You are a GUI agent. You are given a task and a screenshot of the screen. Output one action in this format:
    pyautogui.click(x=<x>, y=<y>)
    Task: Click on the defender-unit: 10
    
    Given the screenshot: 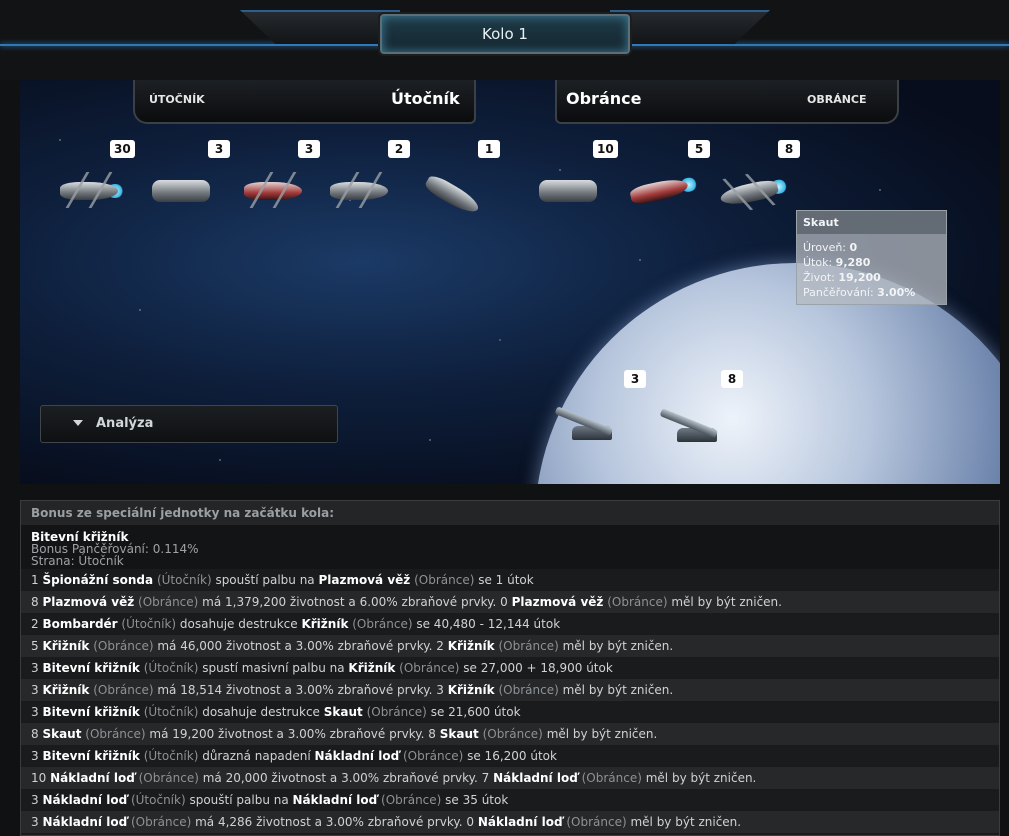 What is the action you would take?
    pyautogui.click(x=571, y=178)
    